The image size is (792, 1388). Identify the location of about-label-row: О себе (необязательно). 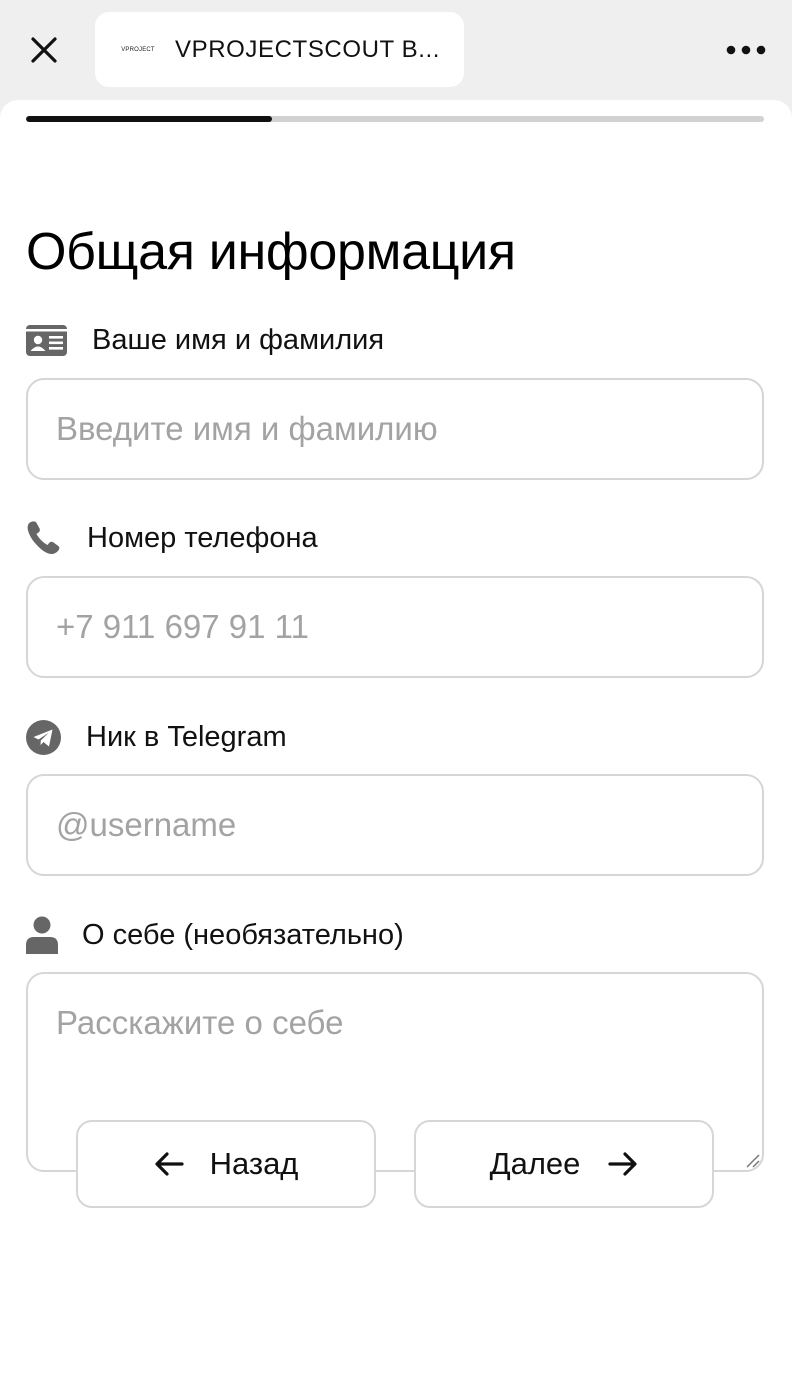
(215, 935).